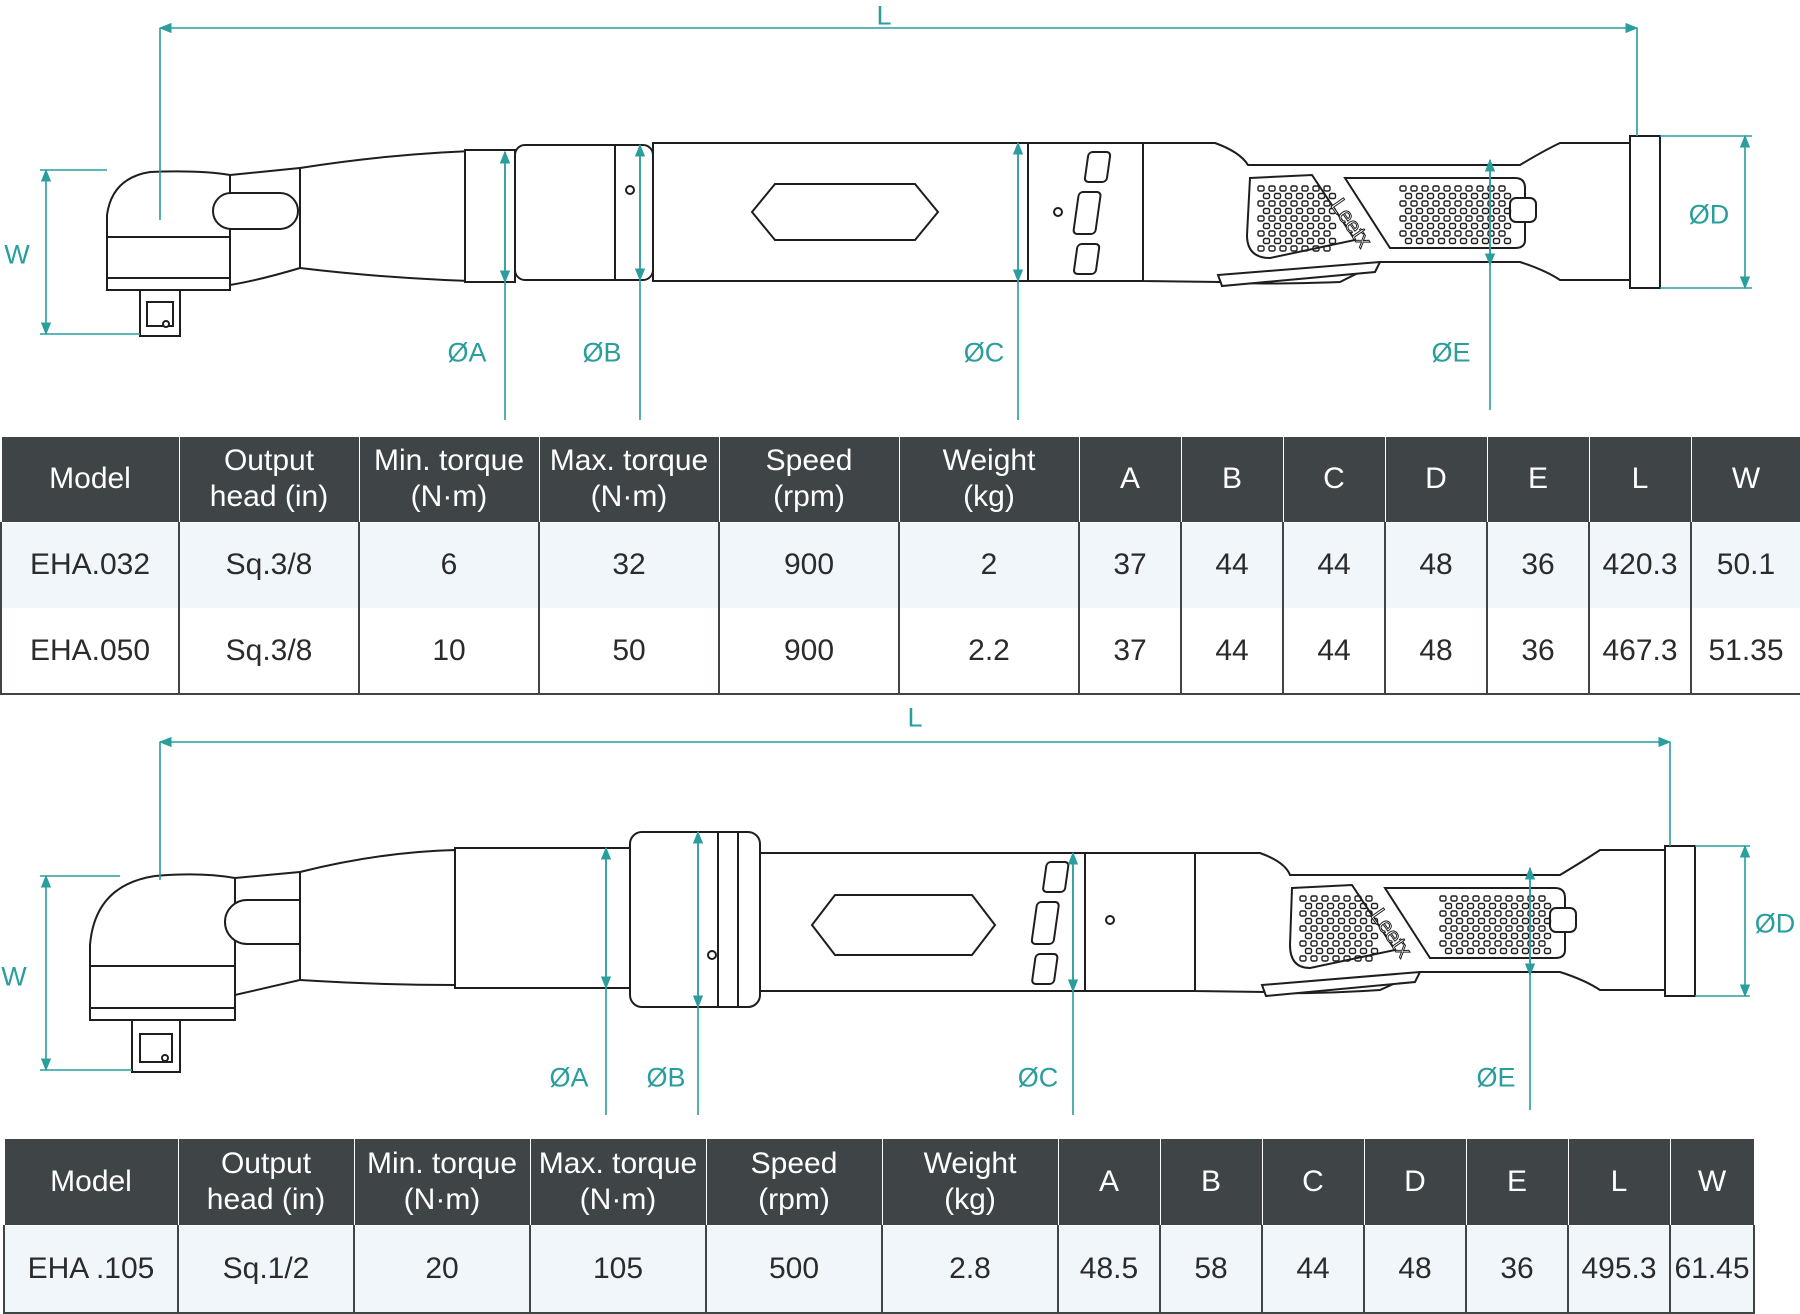 Image resolution: width=1800 pixels, height=1314 pixels. I want to click on table-cell: 495.3, so click(1619, 1269).